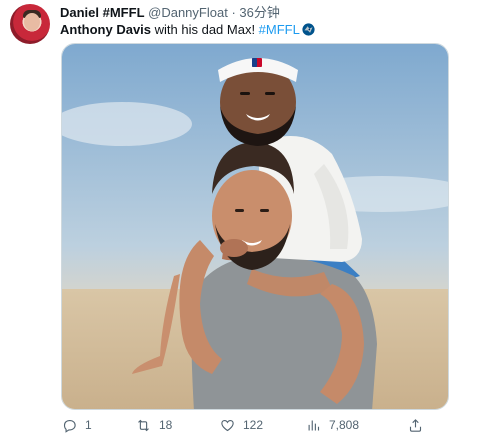 The width and height of the screenshot is (500, 440). I want to click on reply-icon, so click(69, 426).